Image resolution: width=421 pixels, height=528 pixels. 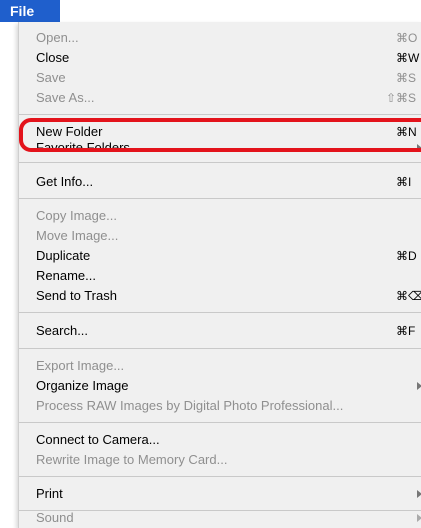 What do you see at coordinates (220, 494) in the screenshot?
I see `menu-item-print: Print` at bounding box center [220, 494].